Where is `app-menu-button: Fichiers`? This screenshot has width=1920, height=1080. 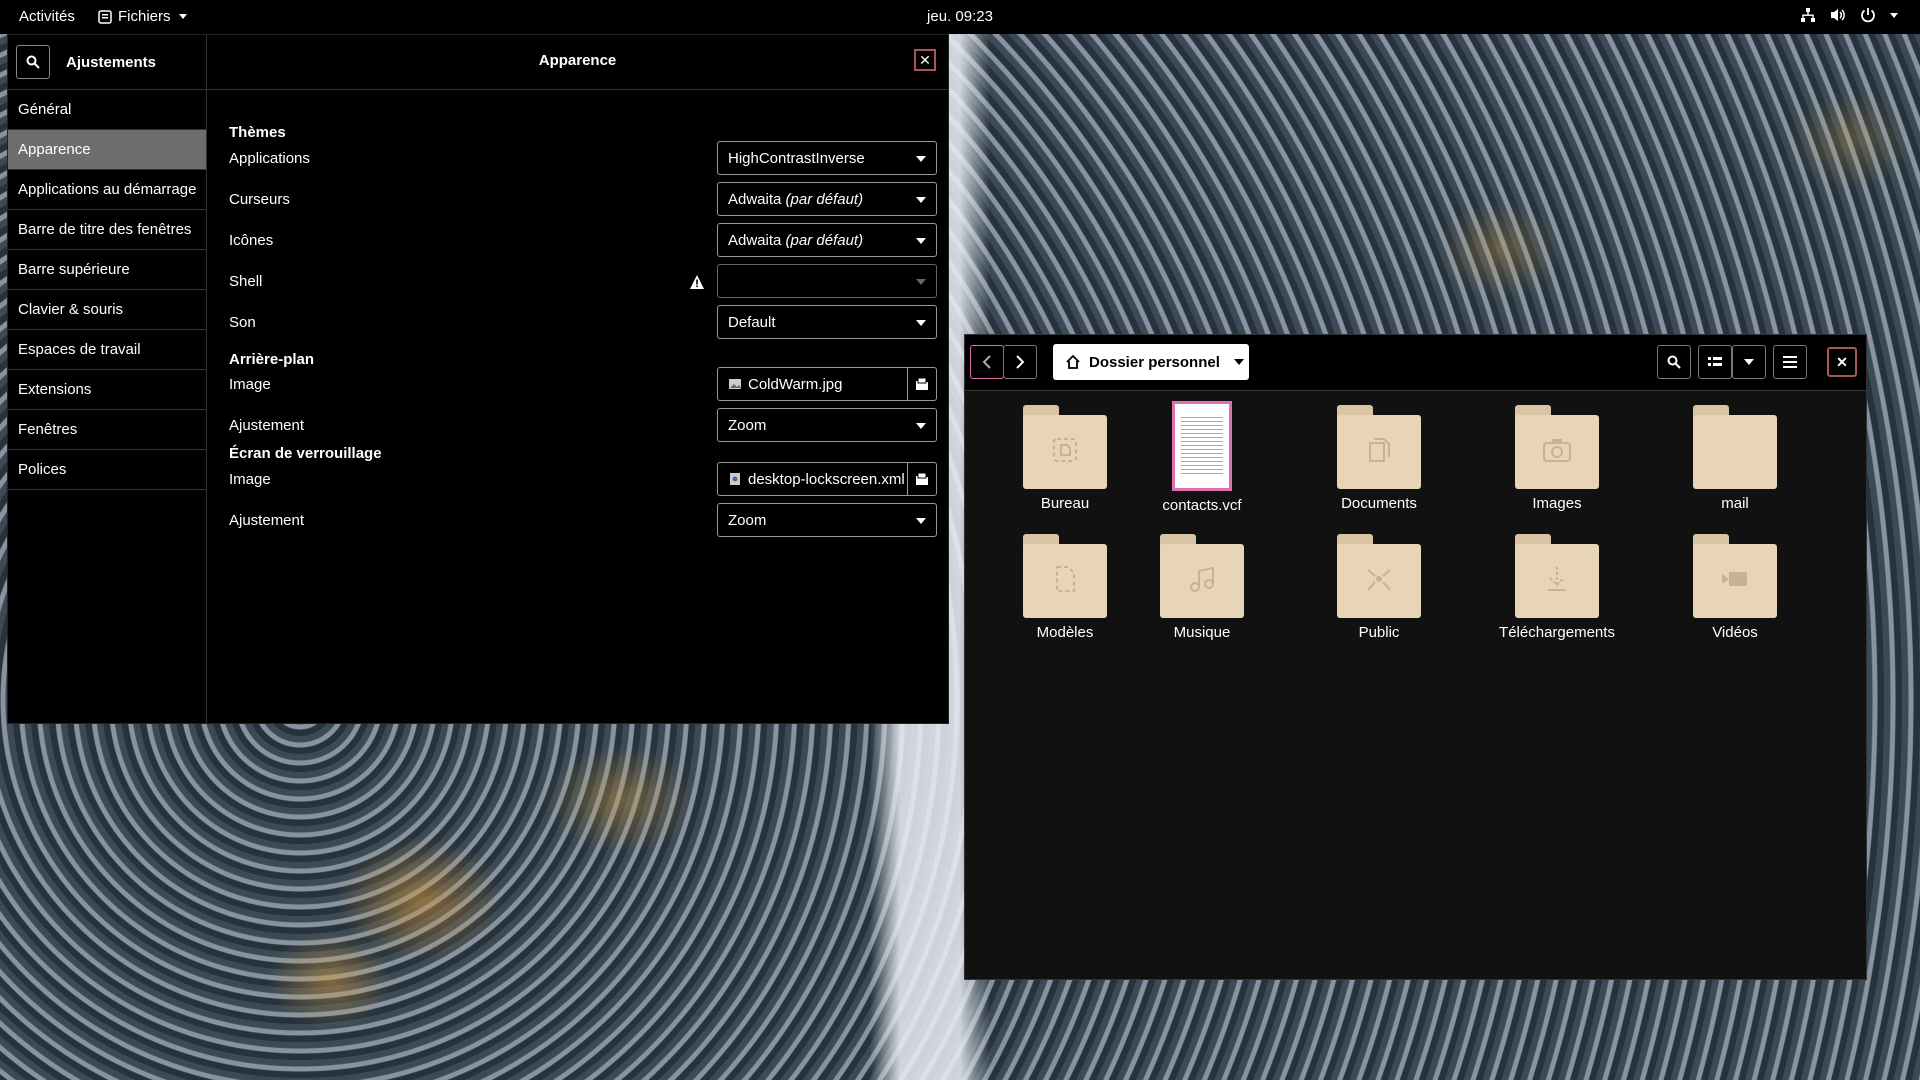
app-menu-button: Fichiers is located at coordinates (142, 16).